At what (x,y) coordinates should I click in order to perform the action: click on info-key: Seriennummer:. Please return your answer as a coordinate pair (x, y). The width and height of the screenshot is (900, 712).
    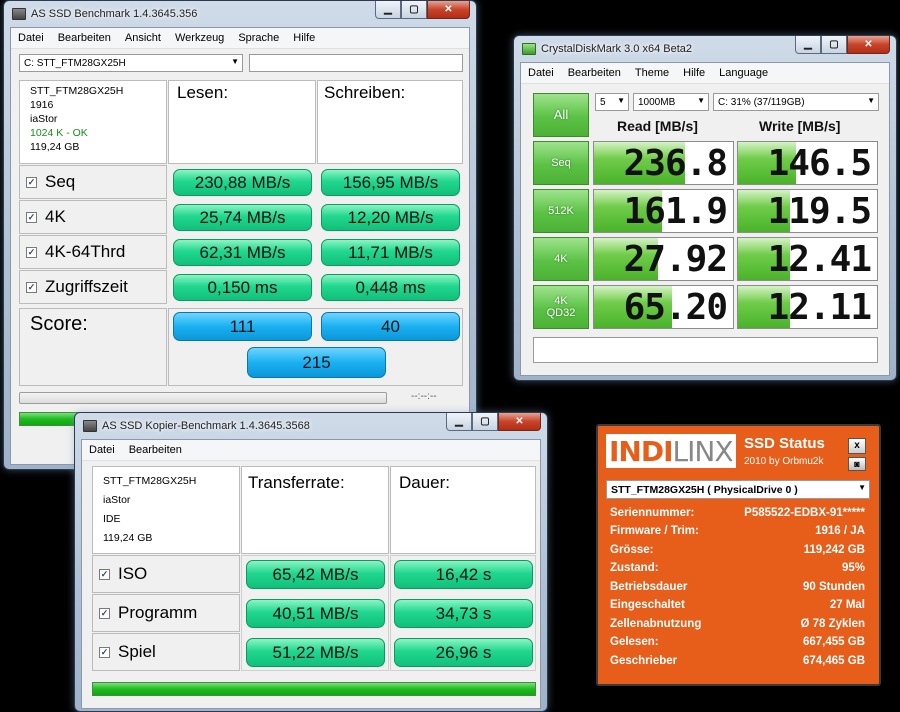
    Looking at the image, I should click on (652, 513).